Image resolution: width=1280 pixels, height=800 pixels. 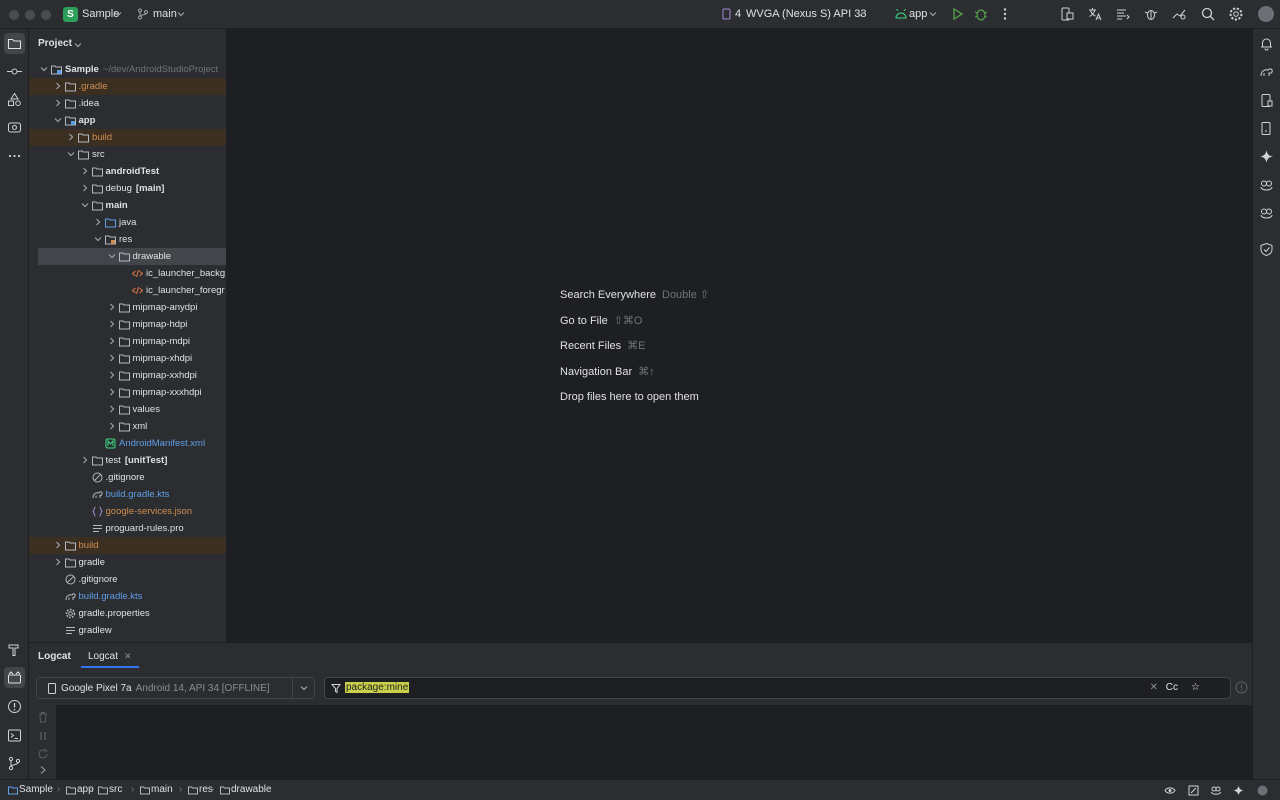 What do you see at coordinates (43, 736) in the screenshot?
I see `pause-icon` at bounding box center [43, 736].